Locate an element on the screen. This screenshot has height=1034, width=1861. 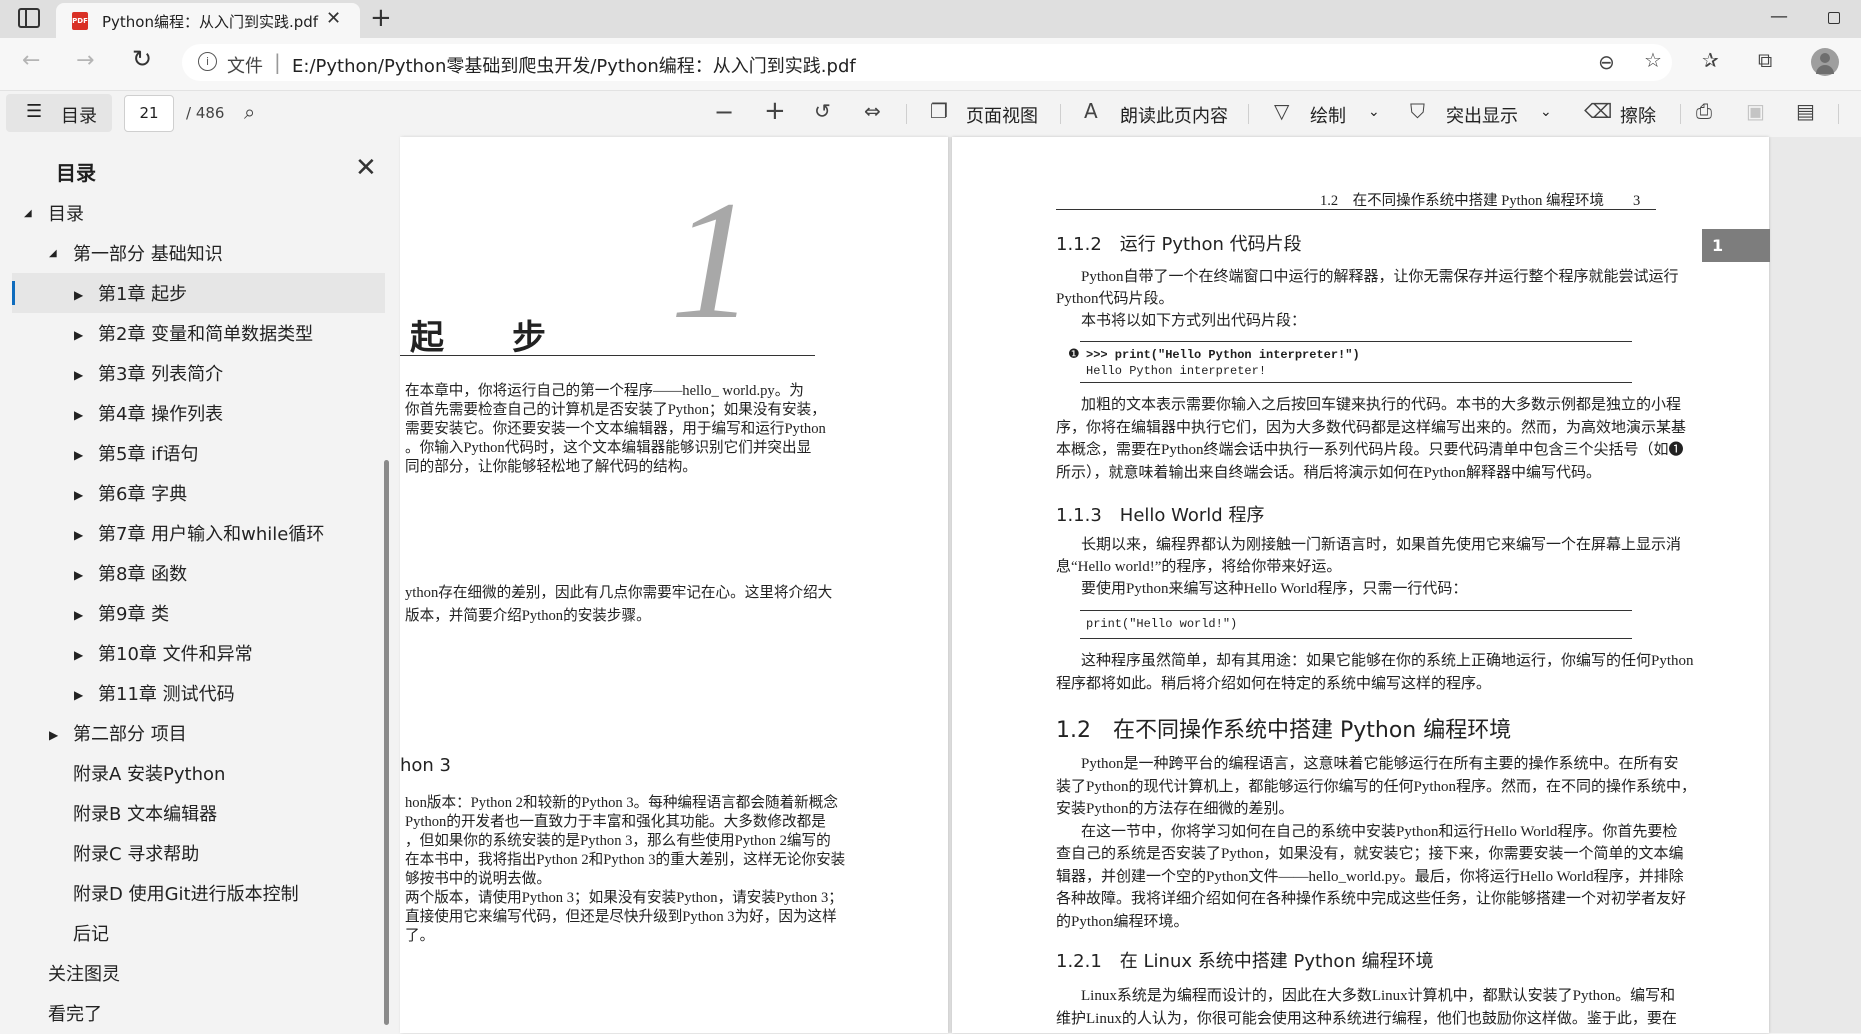
chapter-title: 起 步 is located at coordinates (478, 338).